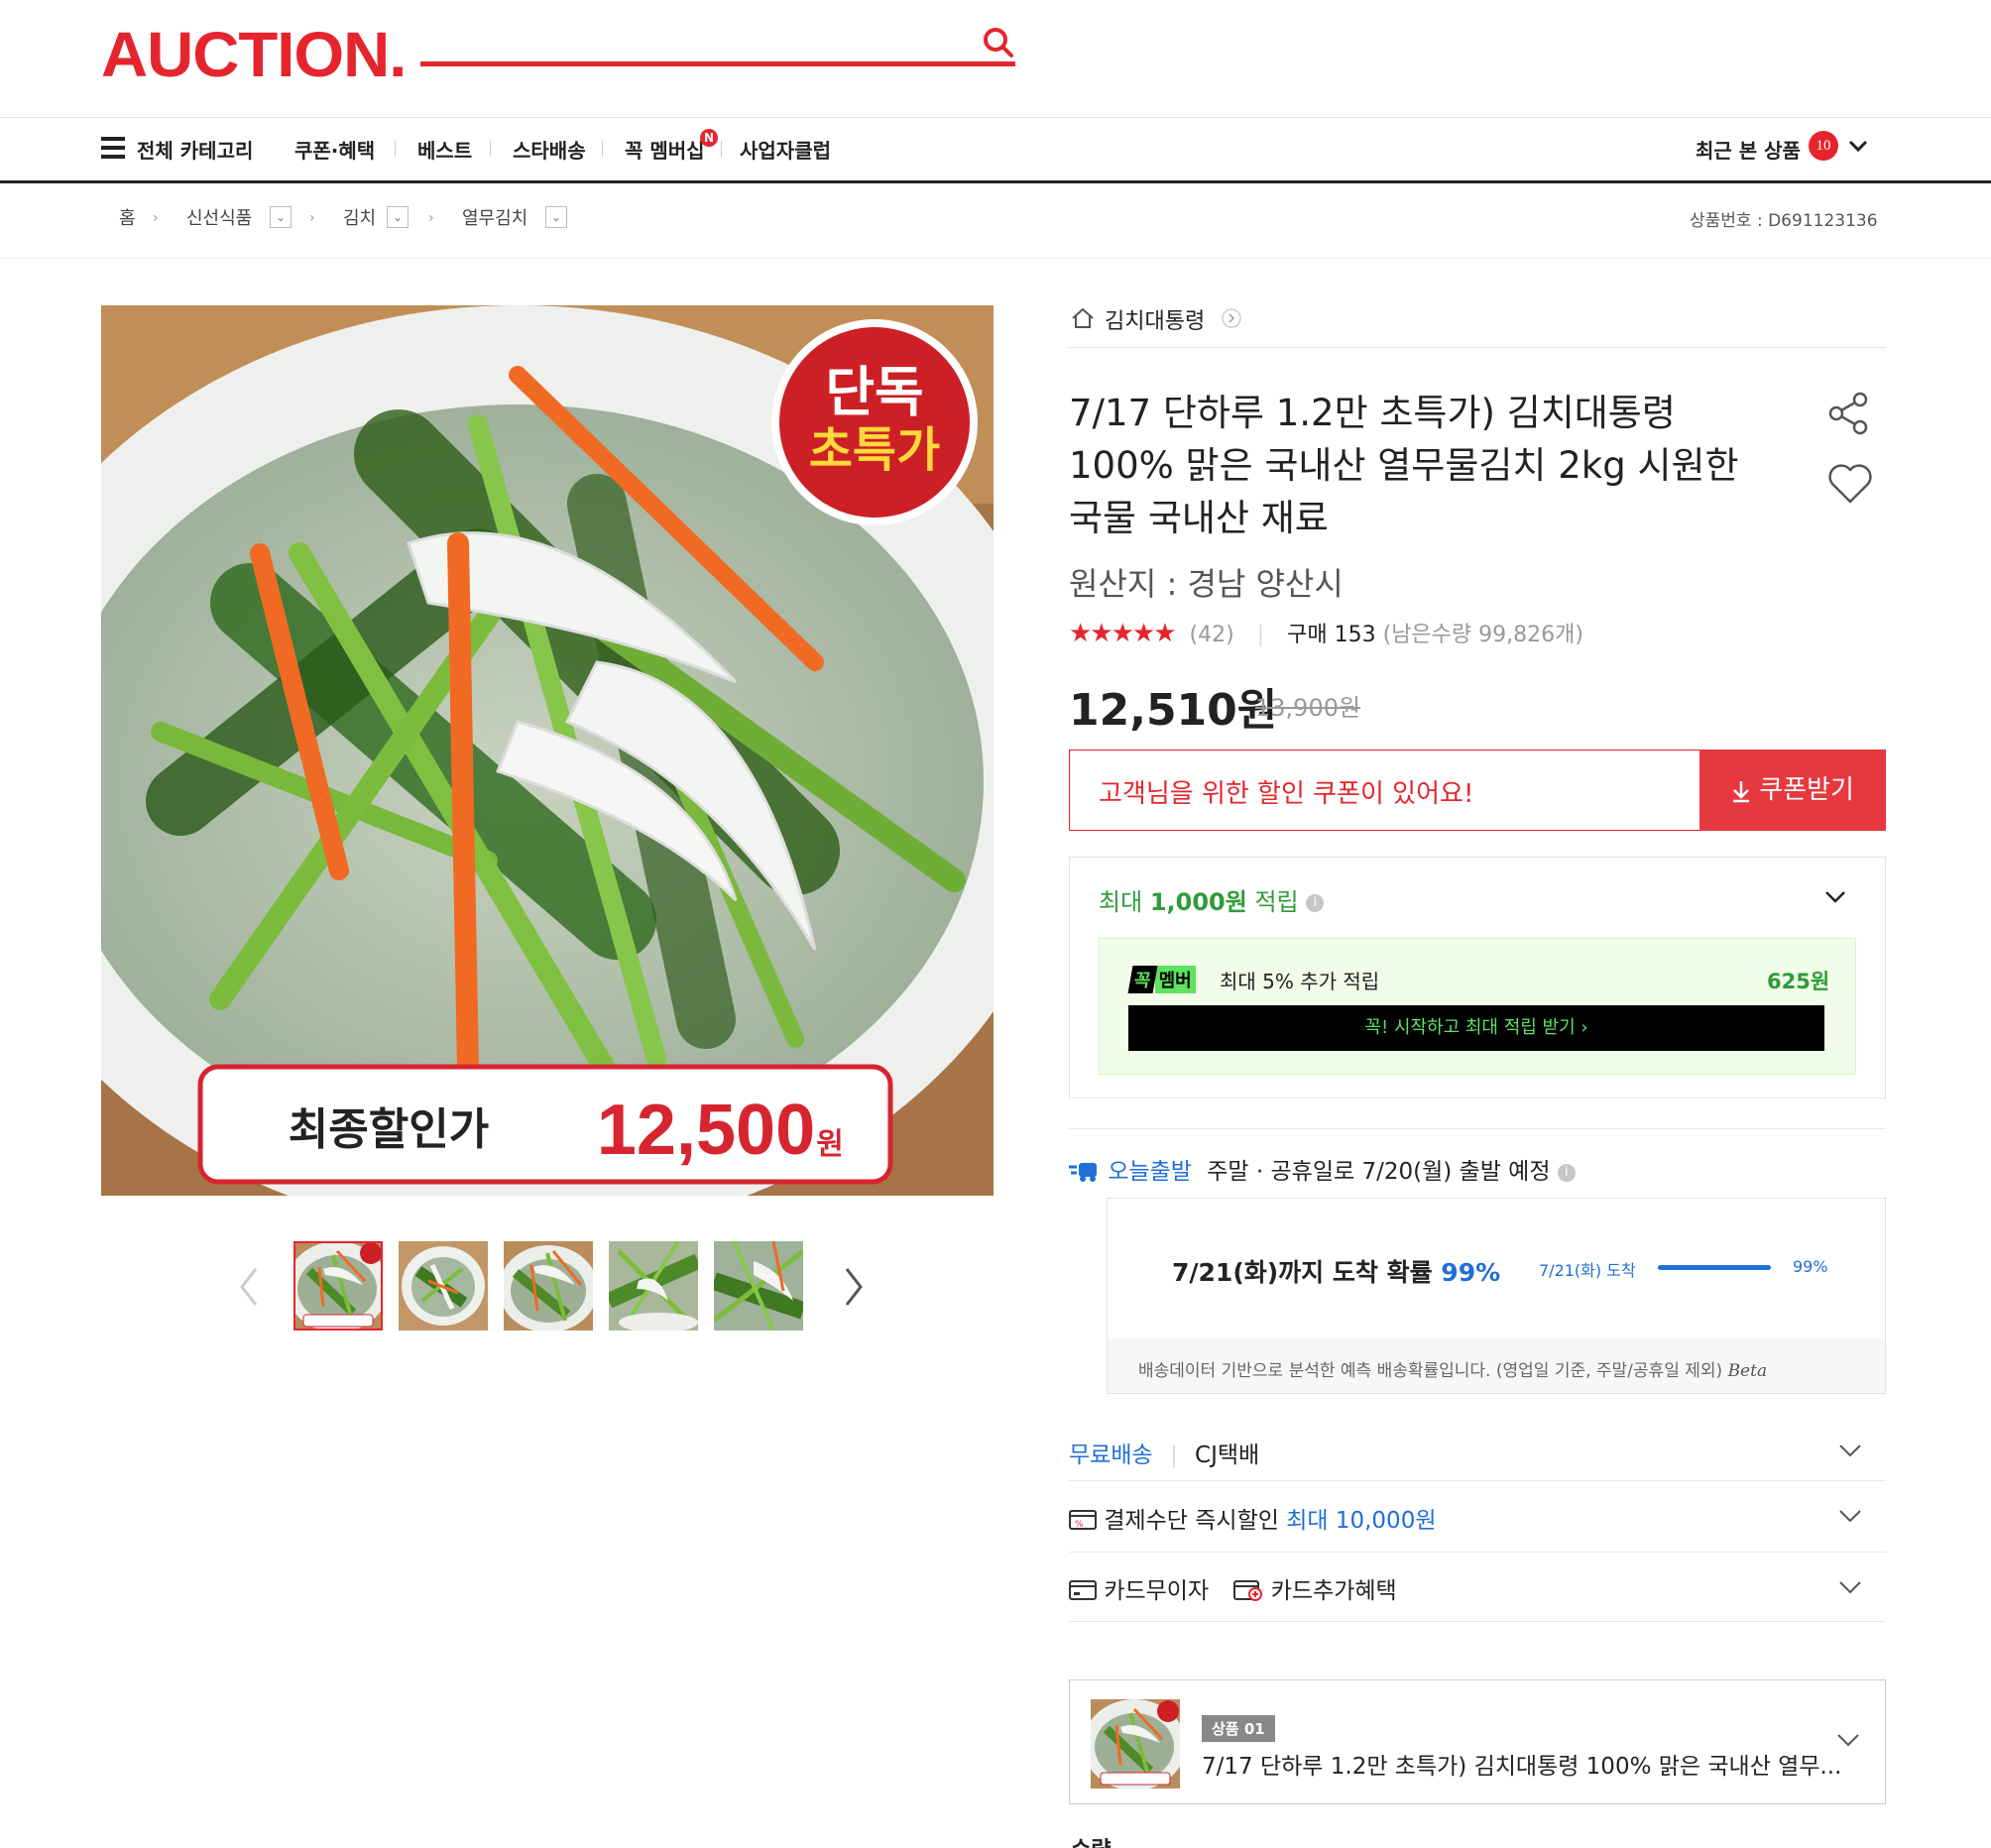  What do you see at coordinates (874, 392) in the screenshot?
I see `image-badge-line1: 단독` at bounding box center [874, 392].